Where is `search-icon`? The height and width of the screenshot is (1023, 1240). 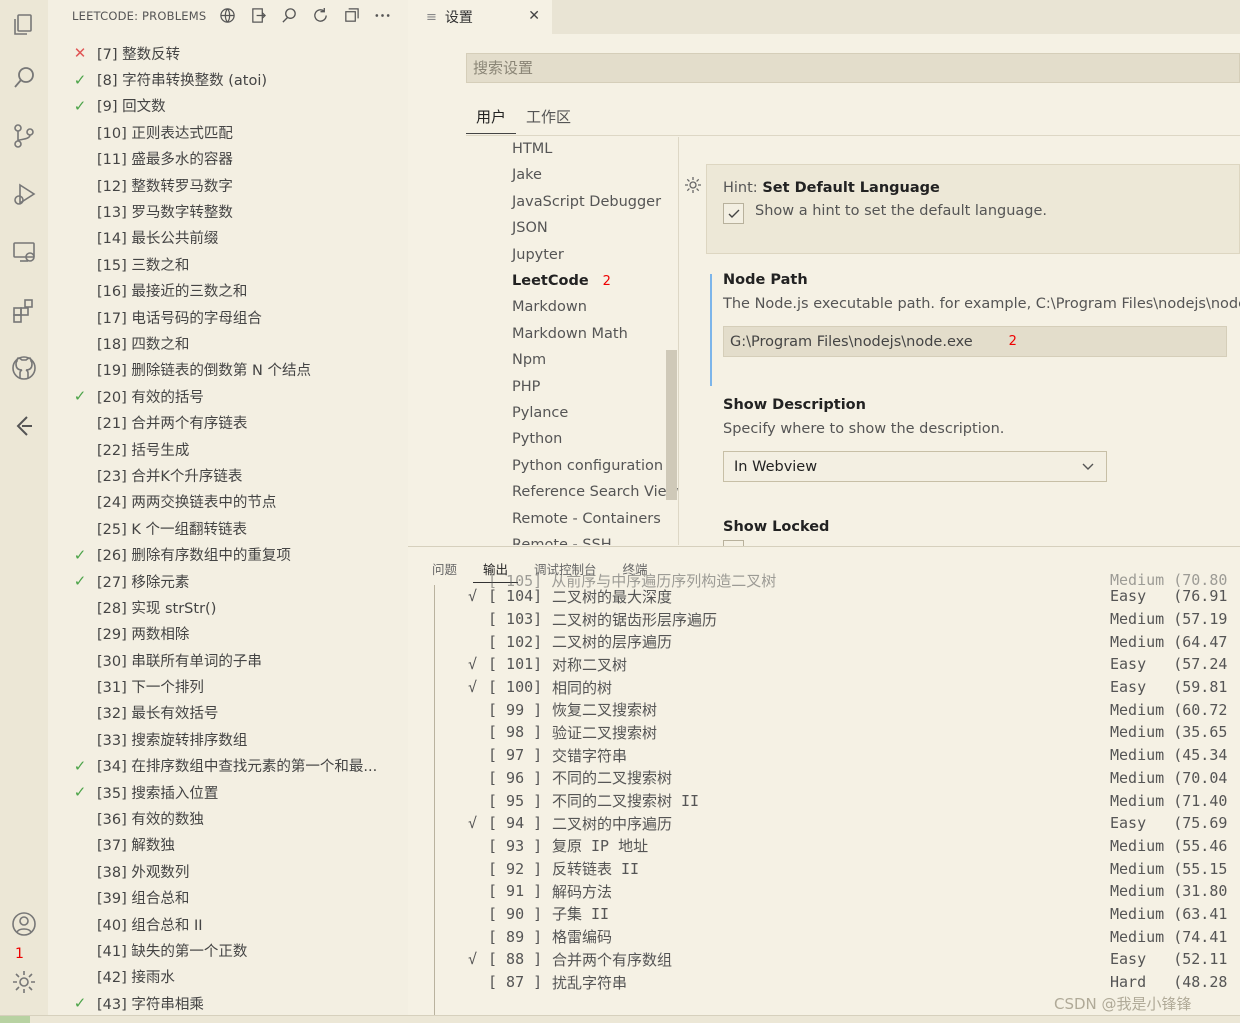 search-icon is located at coordinates (24, 78).